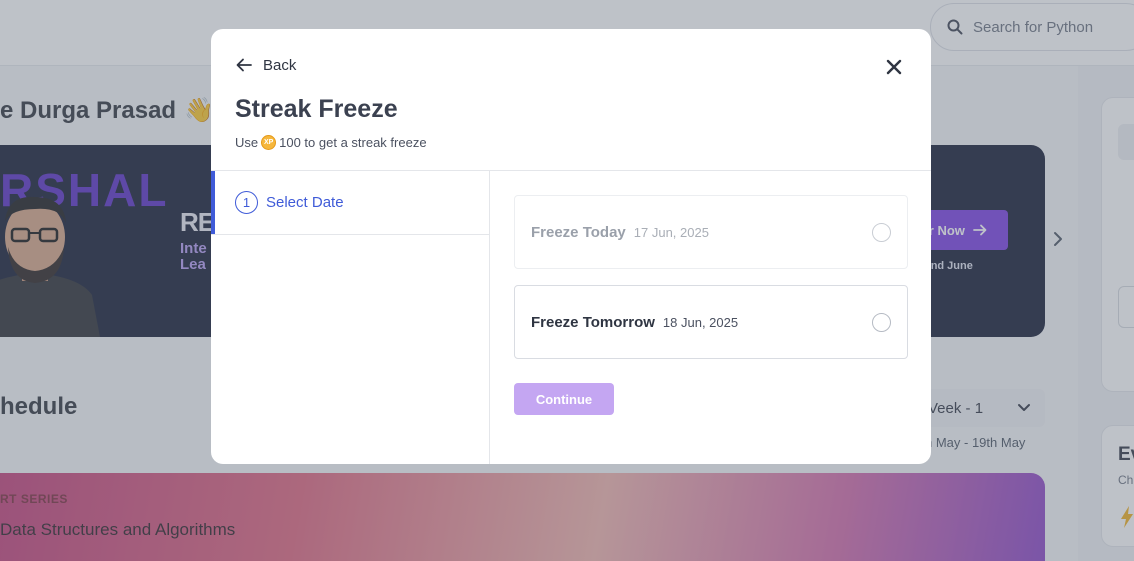 Image resolution: width=1134 pixels, height=561 pixels. Describe the element at coordinates (246, 202) in the screenshot. I see `step-number: 1` at that location.